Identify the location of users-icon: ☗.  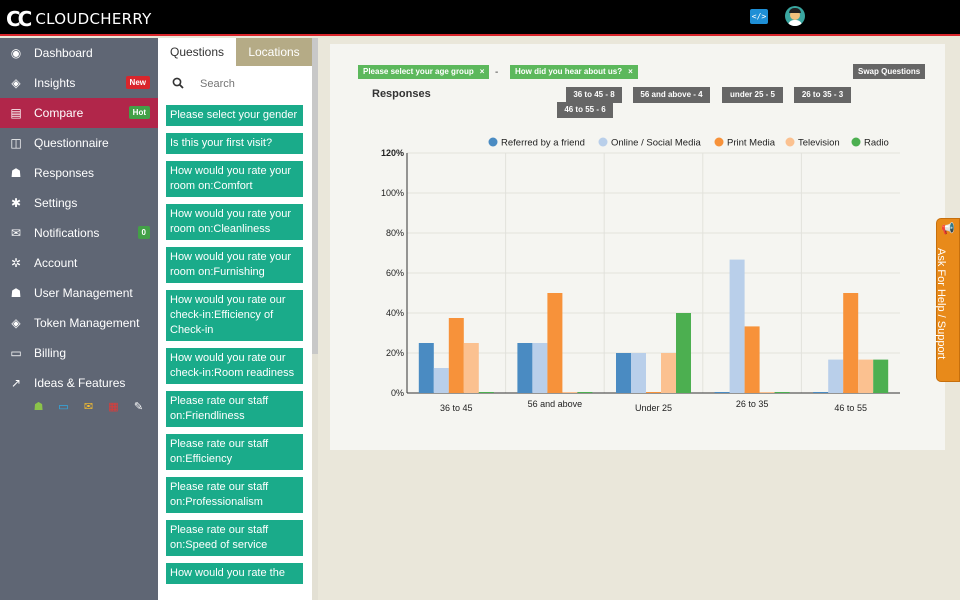
(16, 173).